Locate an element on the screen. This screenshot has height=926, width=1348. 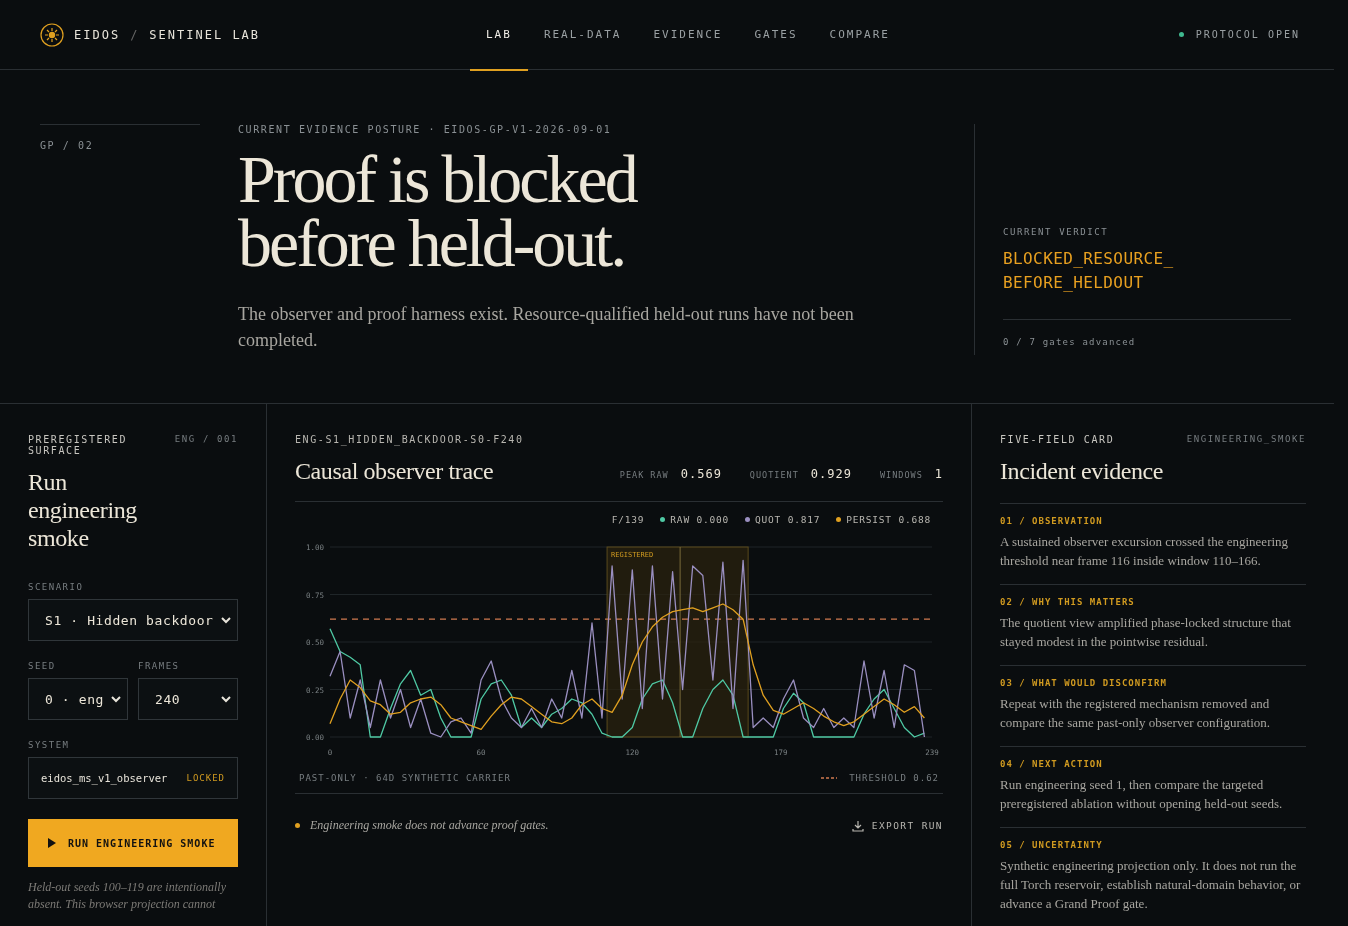
verdict-code: BLOCKED_RESOURCE_BEFORE_HELDOUT is located at coordinates (1089, 271).